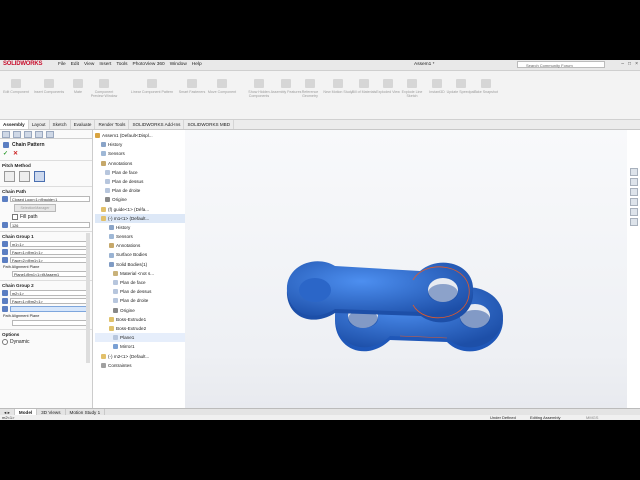 This screenshot has width=640, height=480. I want to click on tab-mbd: SOLIDWORKS MBD, so click(209, 124).